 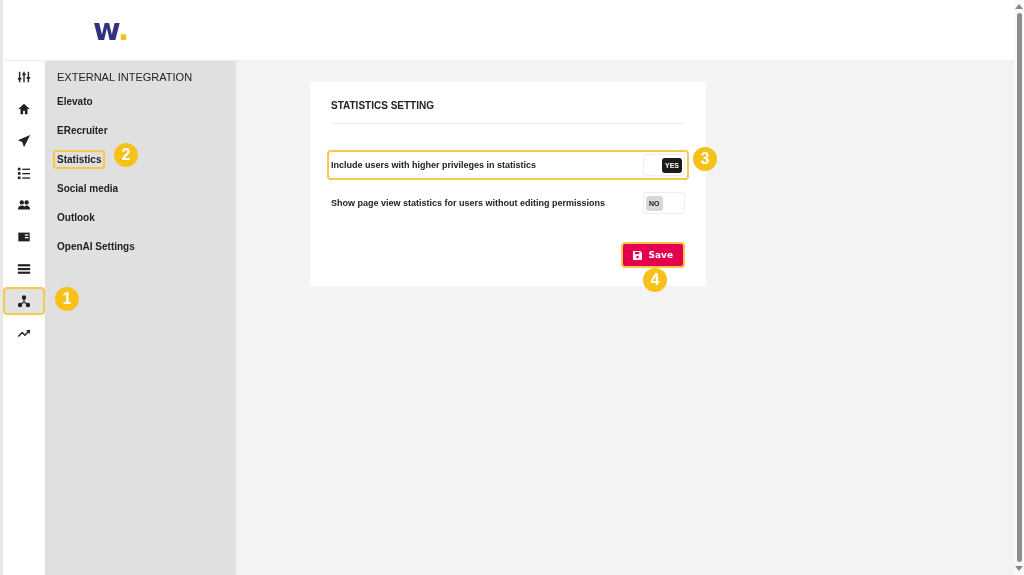 What do you see at coordinates (96, 246) in the screenshot?
I see `submenu-item: OpenAI Settings` at bounding box center [96, 246].